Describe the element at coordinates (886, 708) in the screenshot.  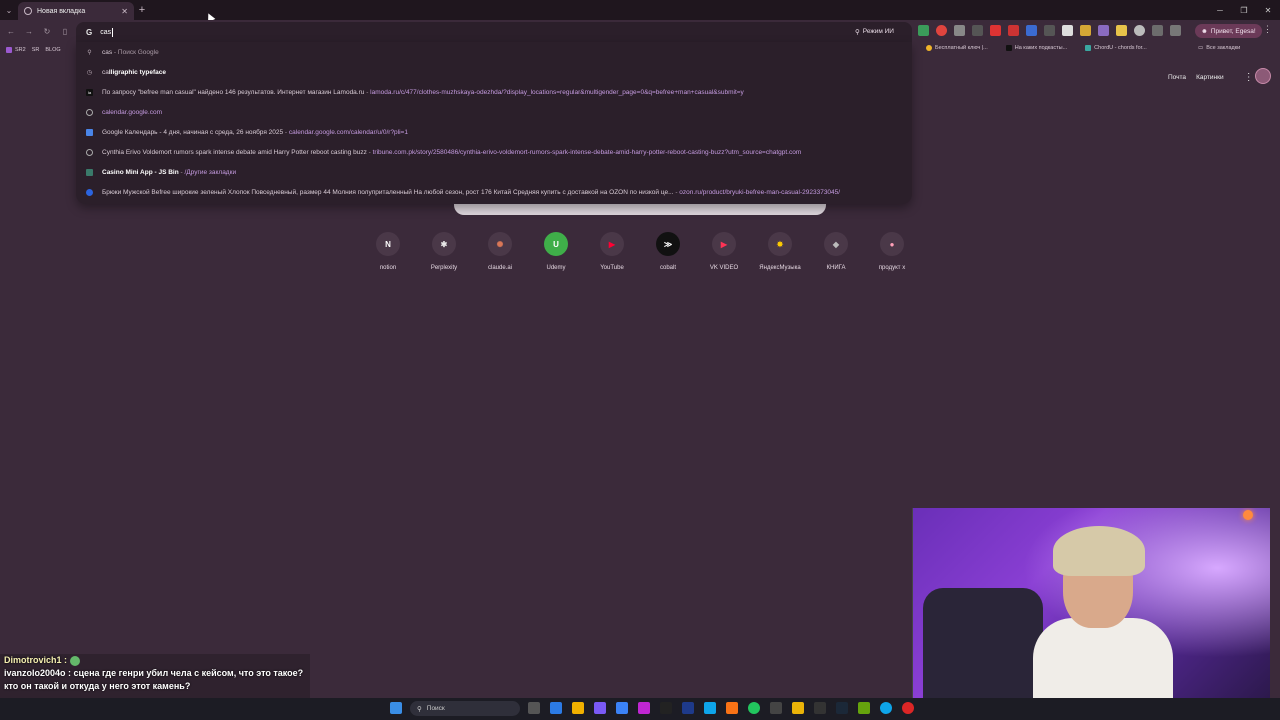
I see `telegram-icon` at that location.